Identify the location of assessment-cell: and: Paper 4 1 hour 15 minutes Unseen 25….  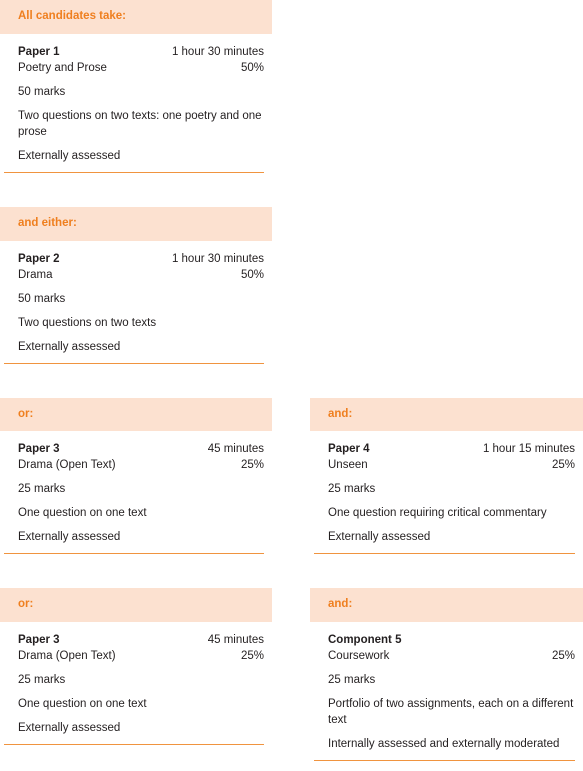
(446, 481).